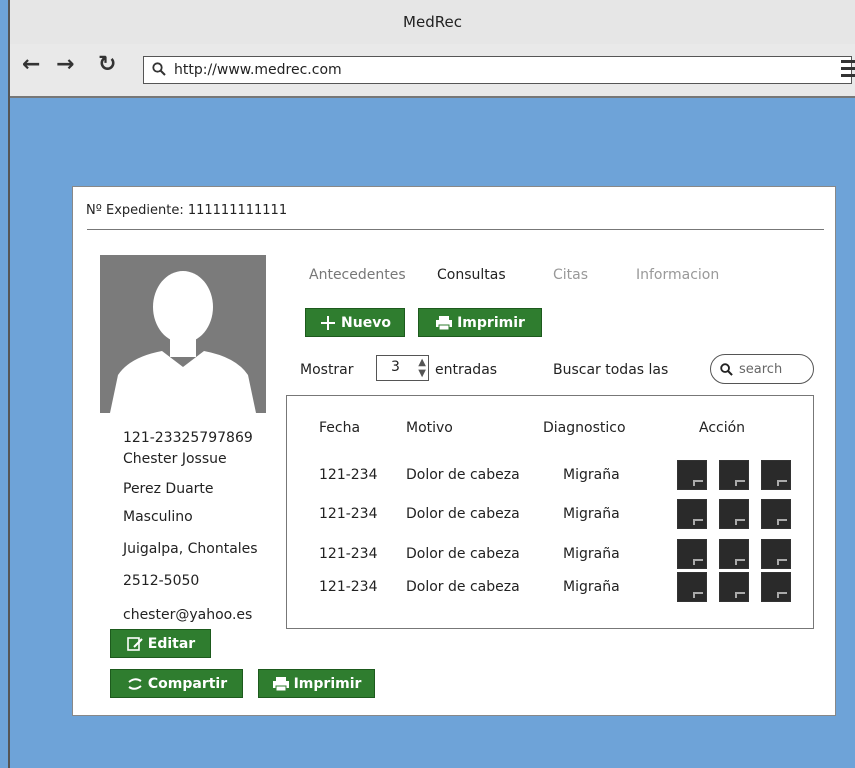 This screenshot has width=855, height=768. I want to click on stepper-arrows-icon: ▲ ▼, so click(422, 368).